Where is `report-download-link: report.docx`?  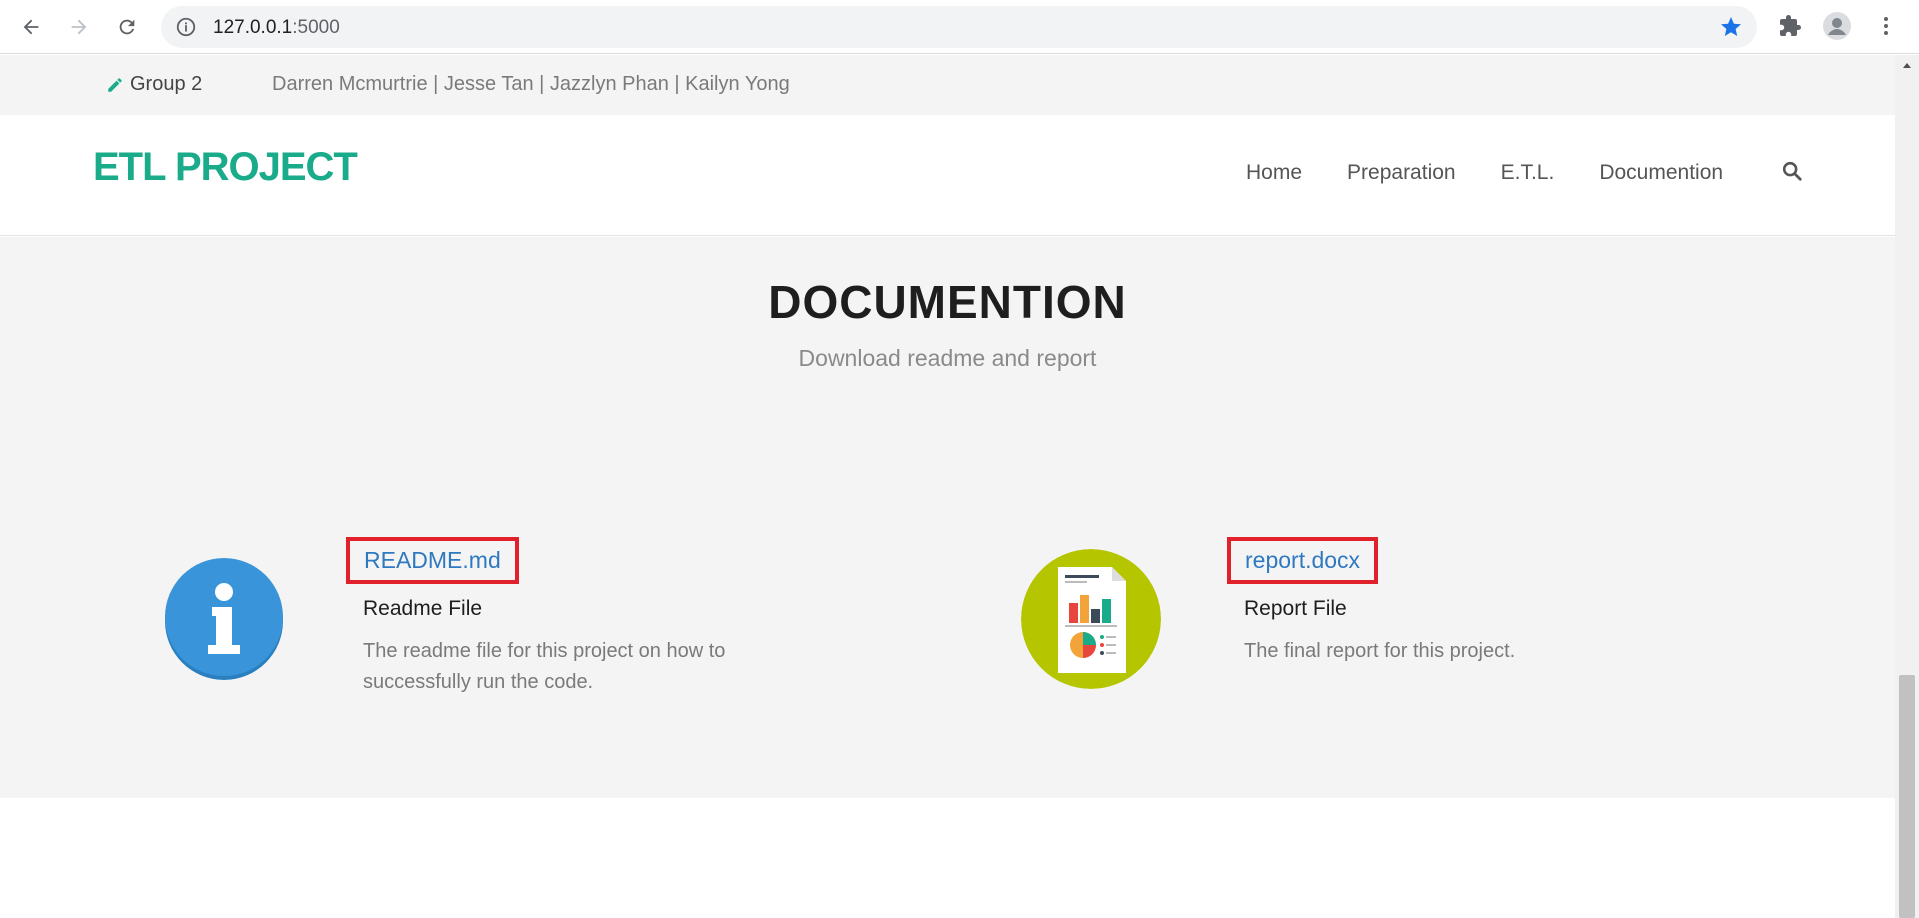
report-download-link: report.docx is located at coordinates (1303, 560).